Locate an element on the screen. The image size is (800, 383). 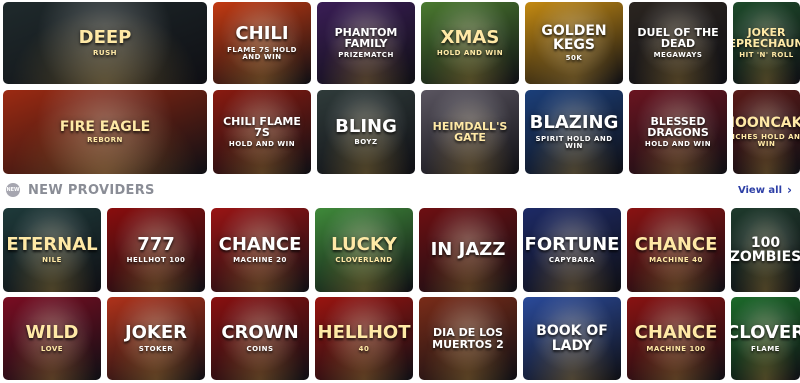
new-badge-icon: NEW is located at coordinates (13, 190).